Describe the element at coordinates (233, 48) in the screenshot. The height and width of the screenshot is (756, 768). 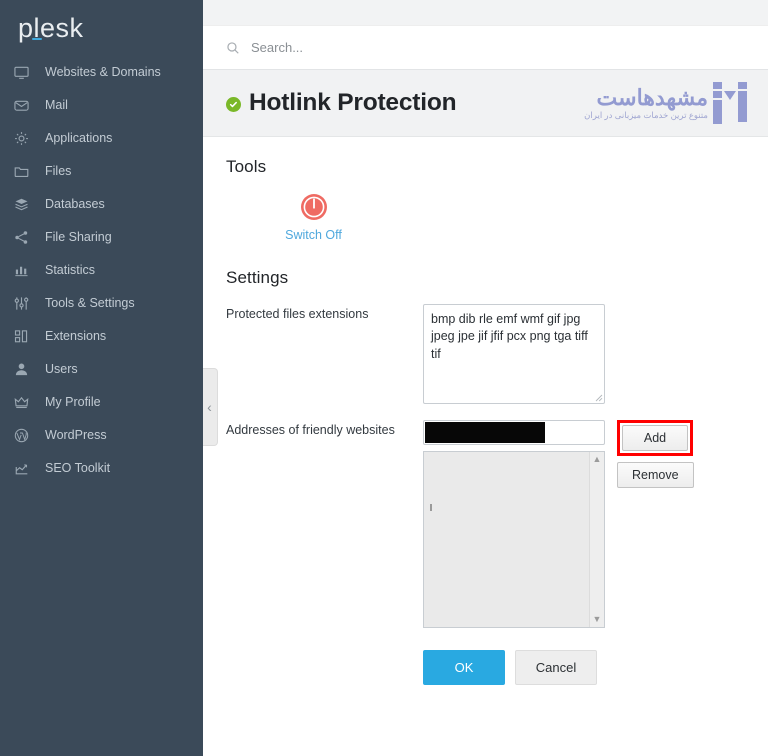
I see `search-icon` at that location.